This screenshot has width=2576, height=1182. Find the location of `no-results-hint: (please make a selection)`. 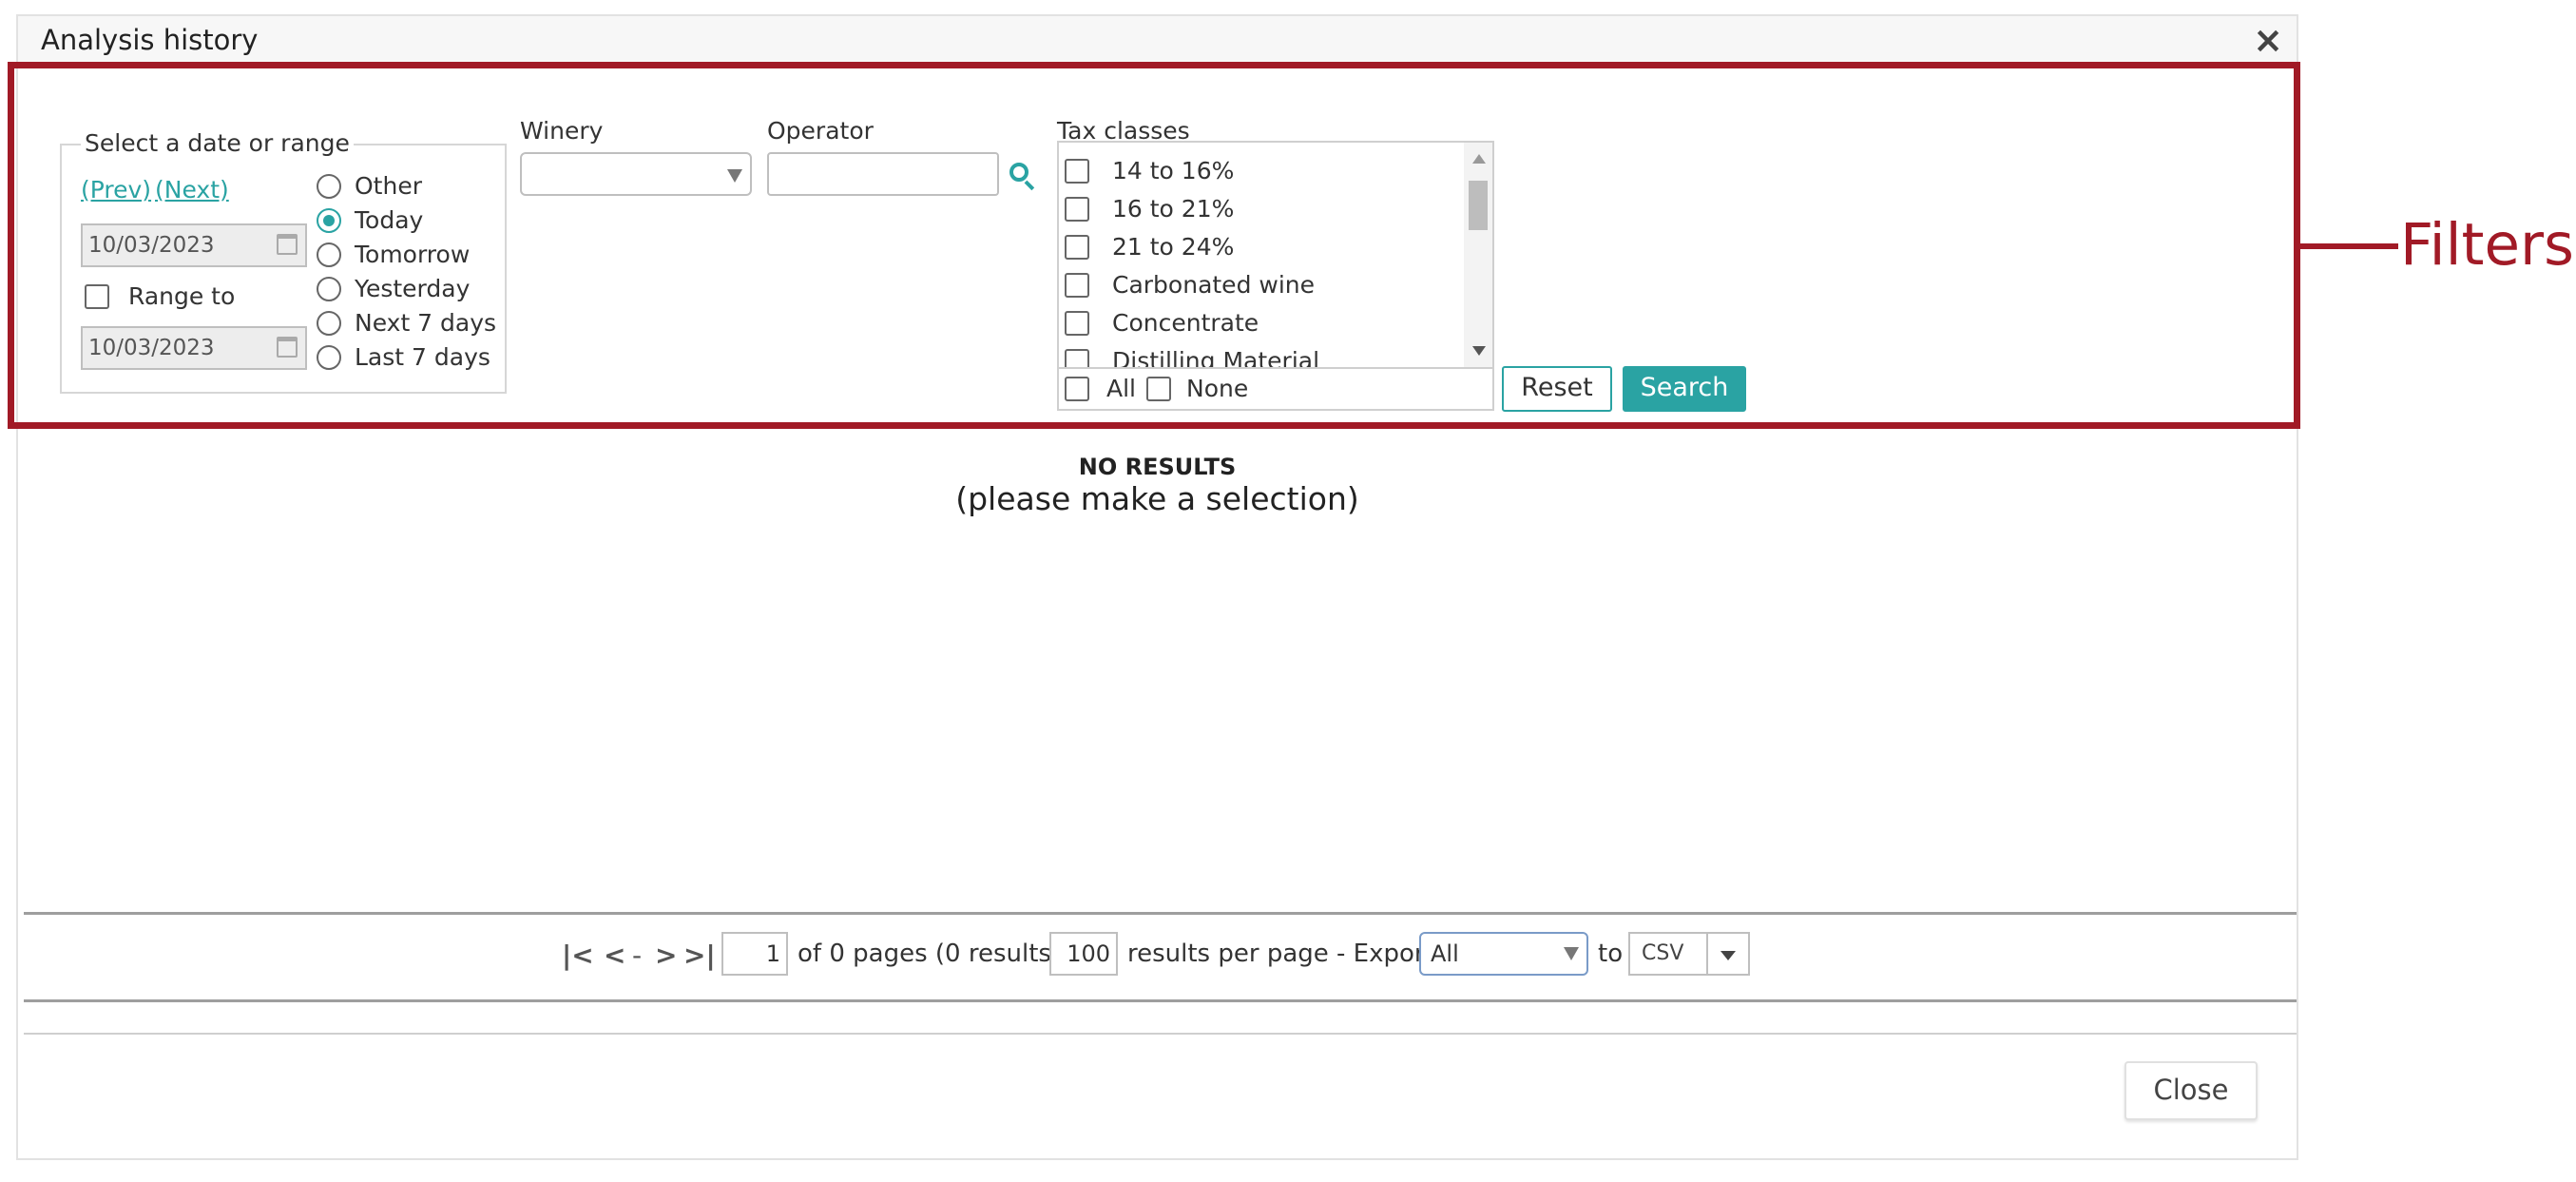

no-results-hint: (please make a selection) is located at coordinates (1157, 499).